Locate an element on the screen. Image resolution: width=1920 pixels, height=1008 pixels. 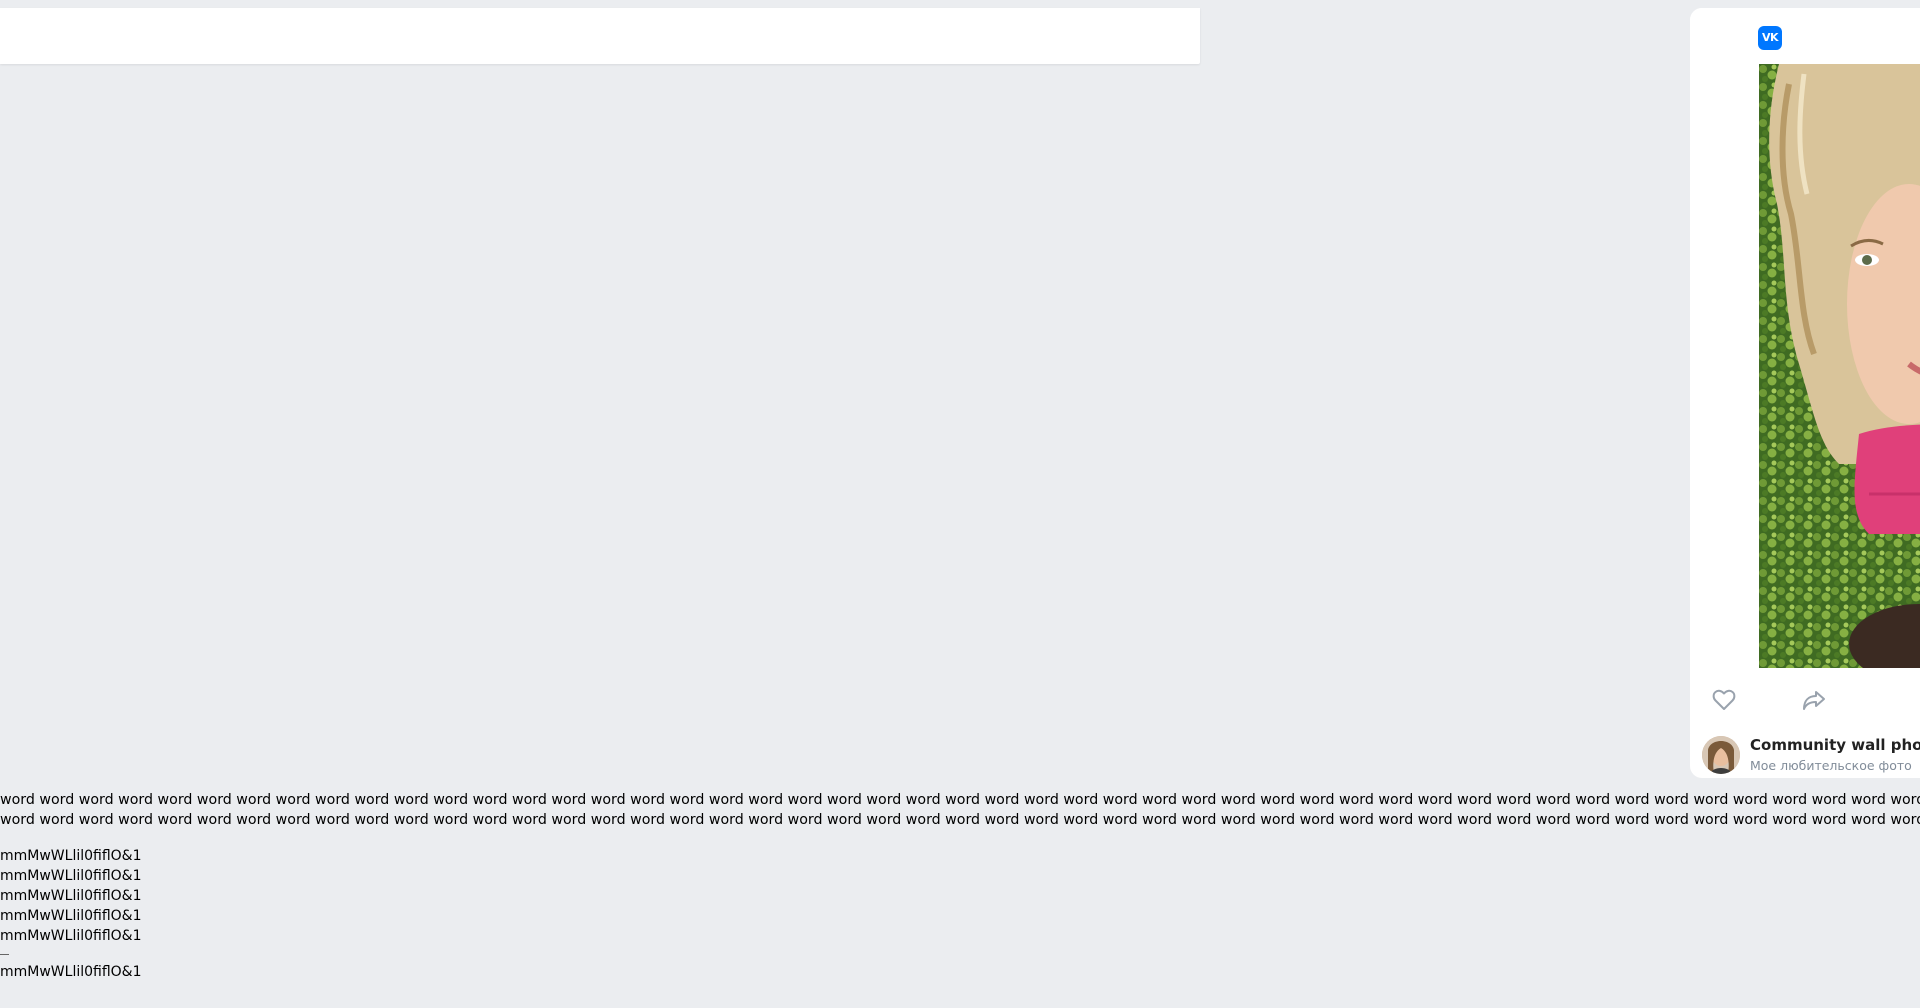
top-header-bar is located at coordinates (600, 36).